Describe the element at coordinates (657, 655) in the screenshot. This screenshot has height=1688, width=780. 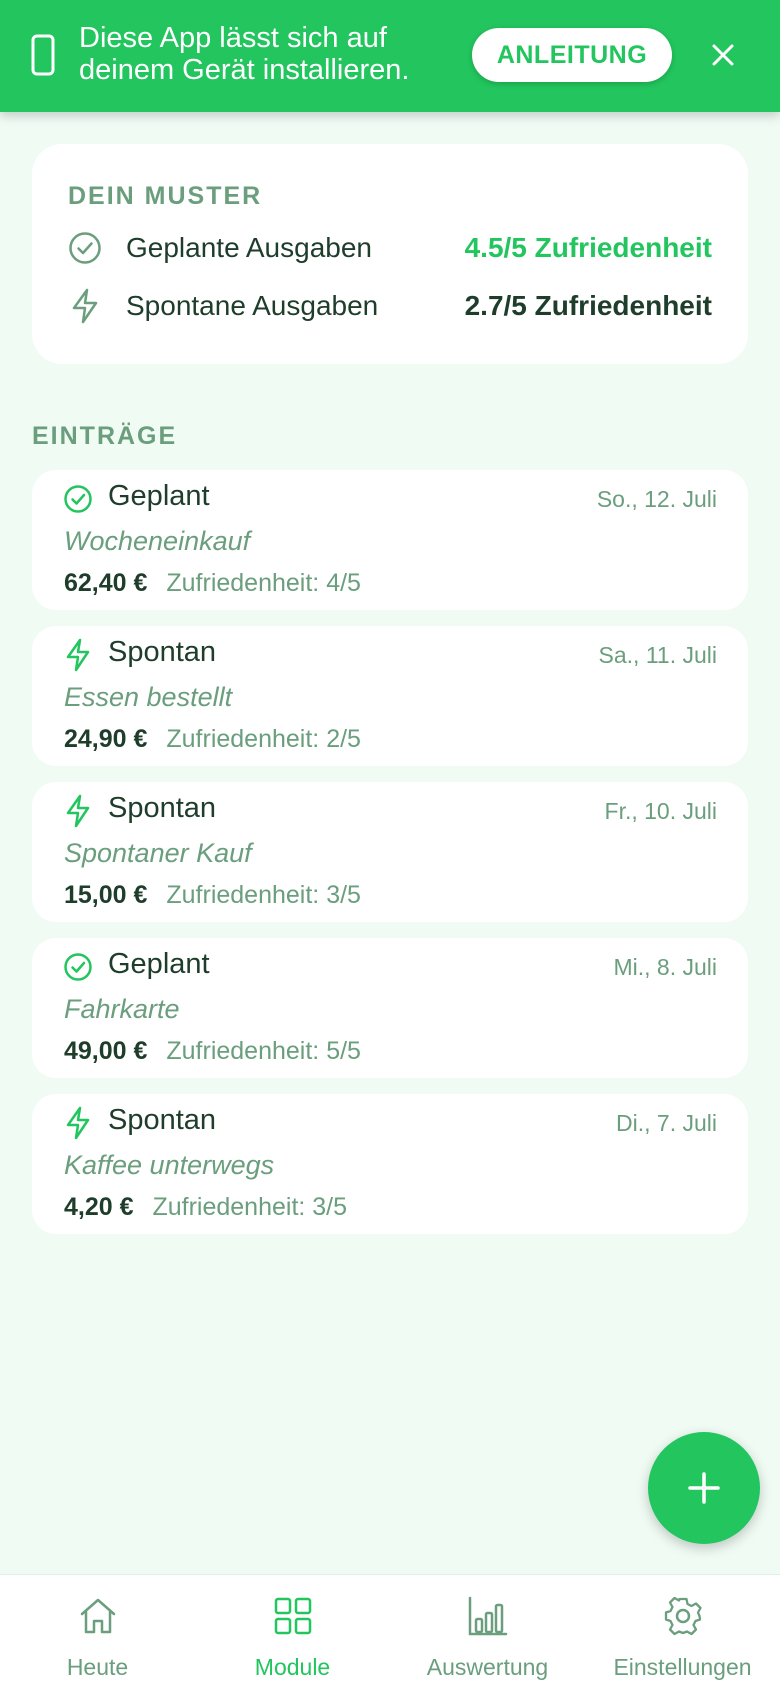
I see `entry-date: Sa., 11. Juli` at that location.